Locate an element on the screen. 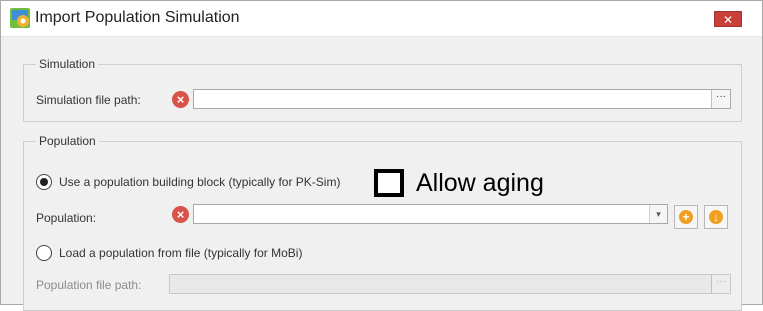 This screenshot has height=311, width=763. population-simulation-icon is located at coordinates (20, 18).